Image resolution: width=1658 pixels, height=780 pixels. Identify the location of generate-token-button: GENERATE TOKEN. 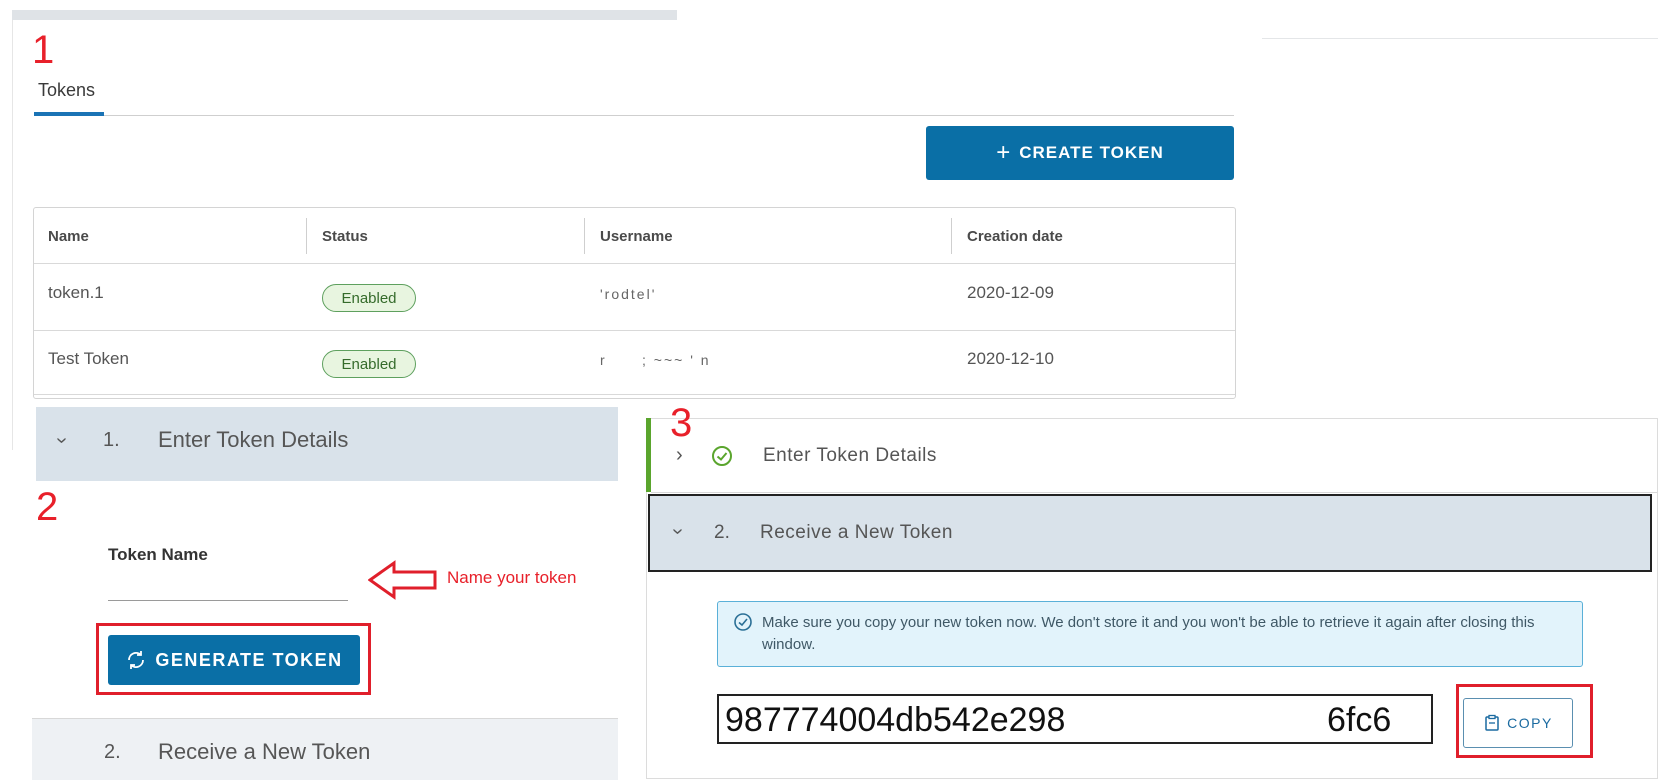
(234, 660).